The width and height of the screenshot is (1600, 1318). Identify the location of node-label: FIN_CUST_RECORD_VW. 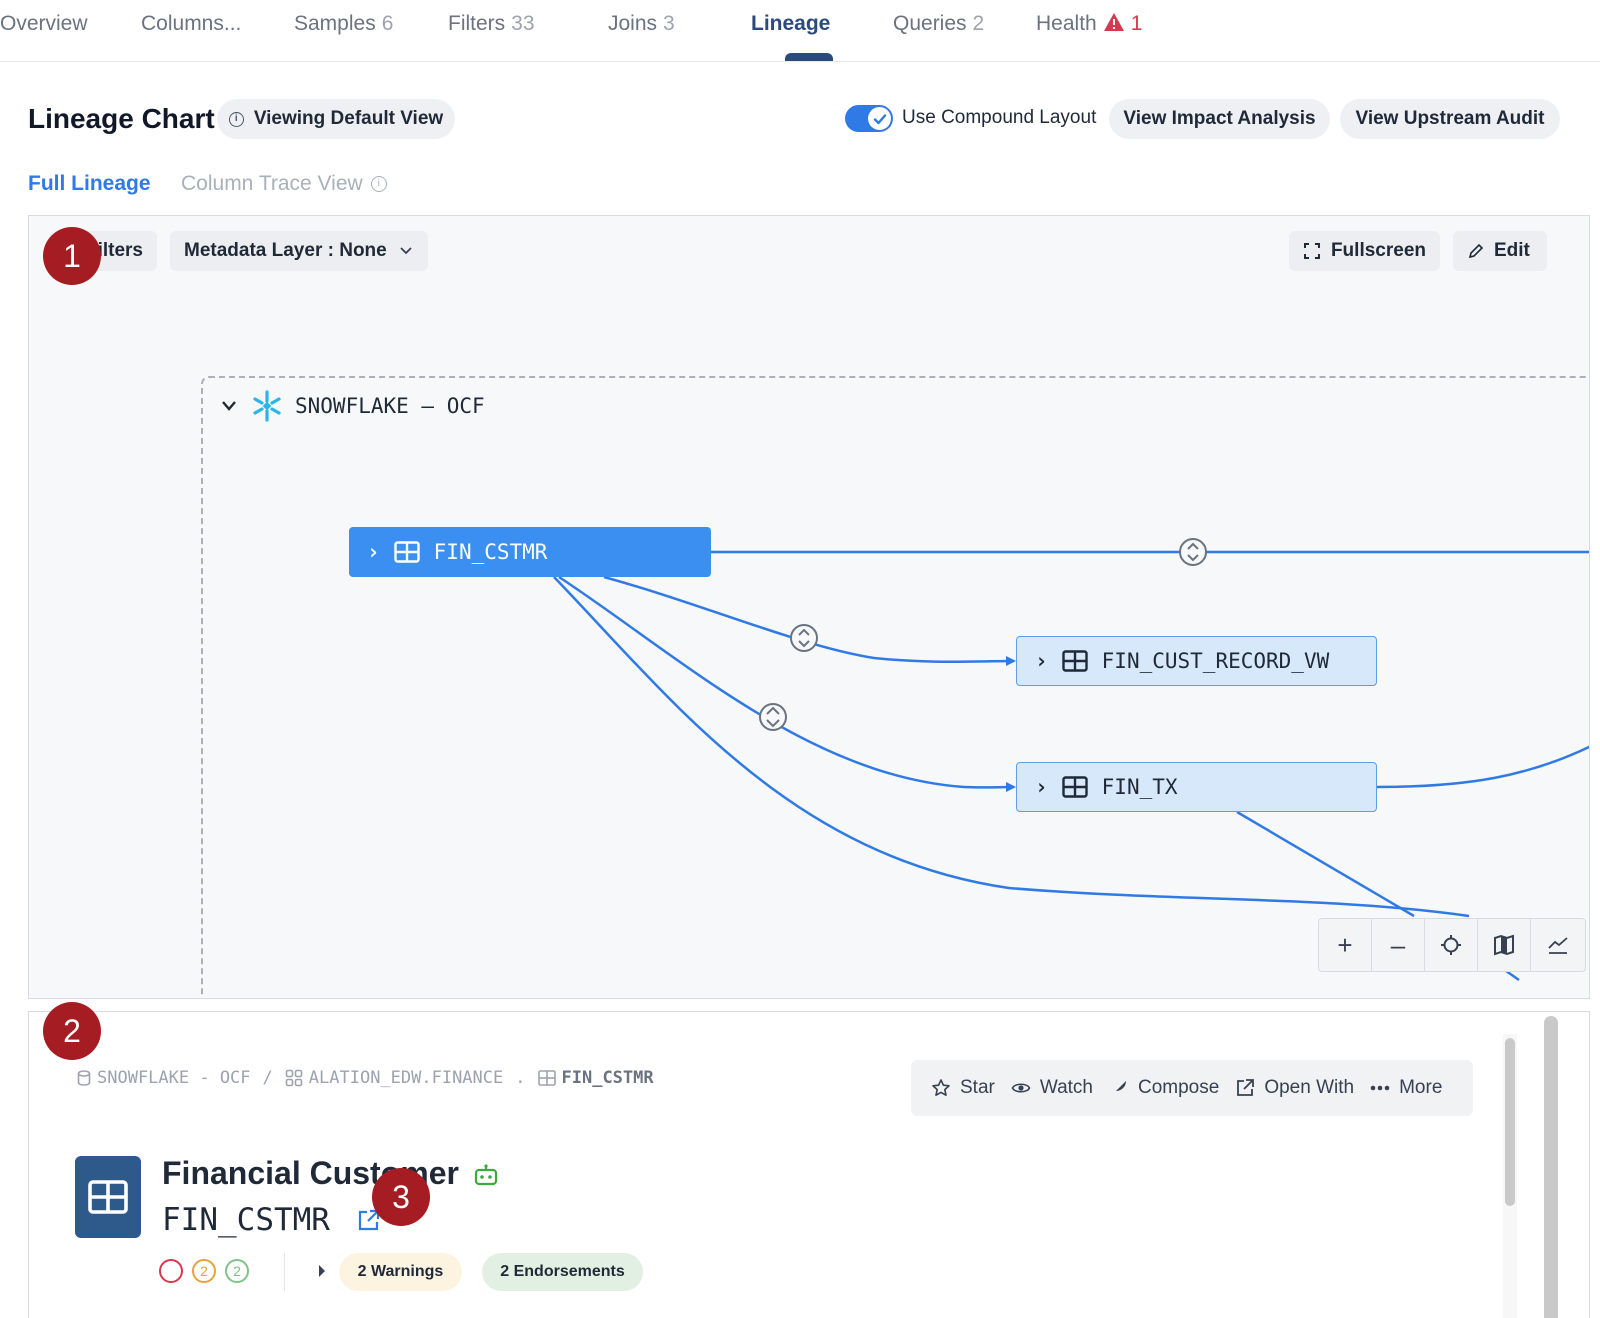
(1215, 661).